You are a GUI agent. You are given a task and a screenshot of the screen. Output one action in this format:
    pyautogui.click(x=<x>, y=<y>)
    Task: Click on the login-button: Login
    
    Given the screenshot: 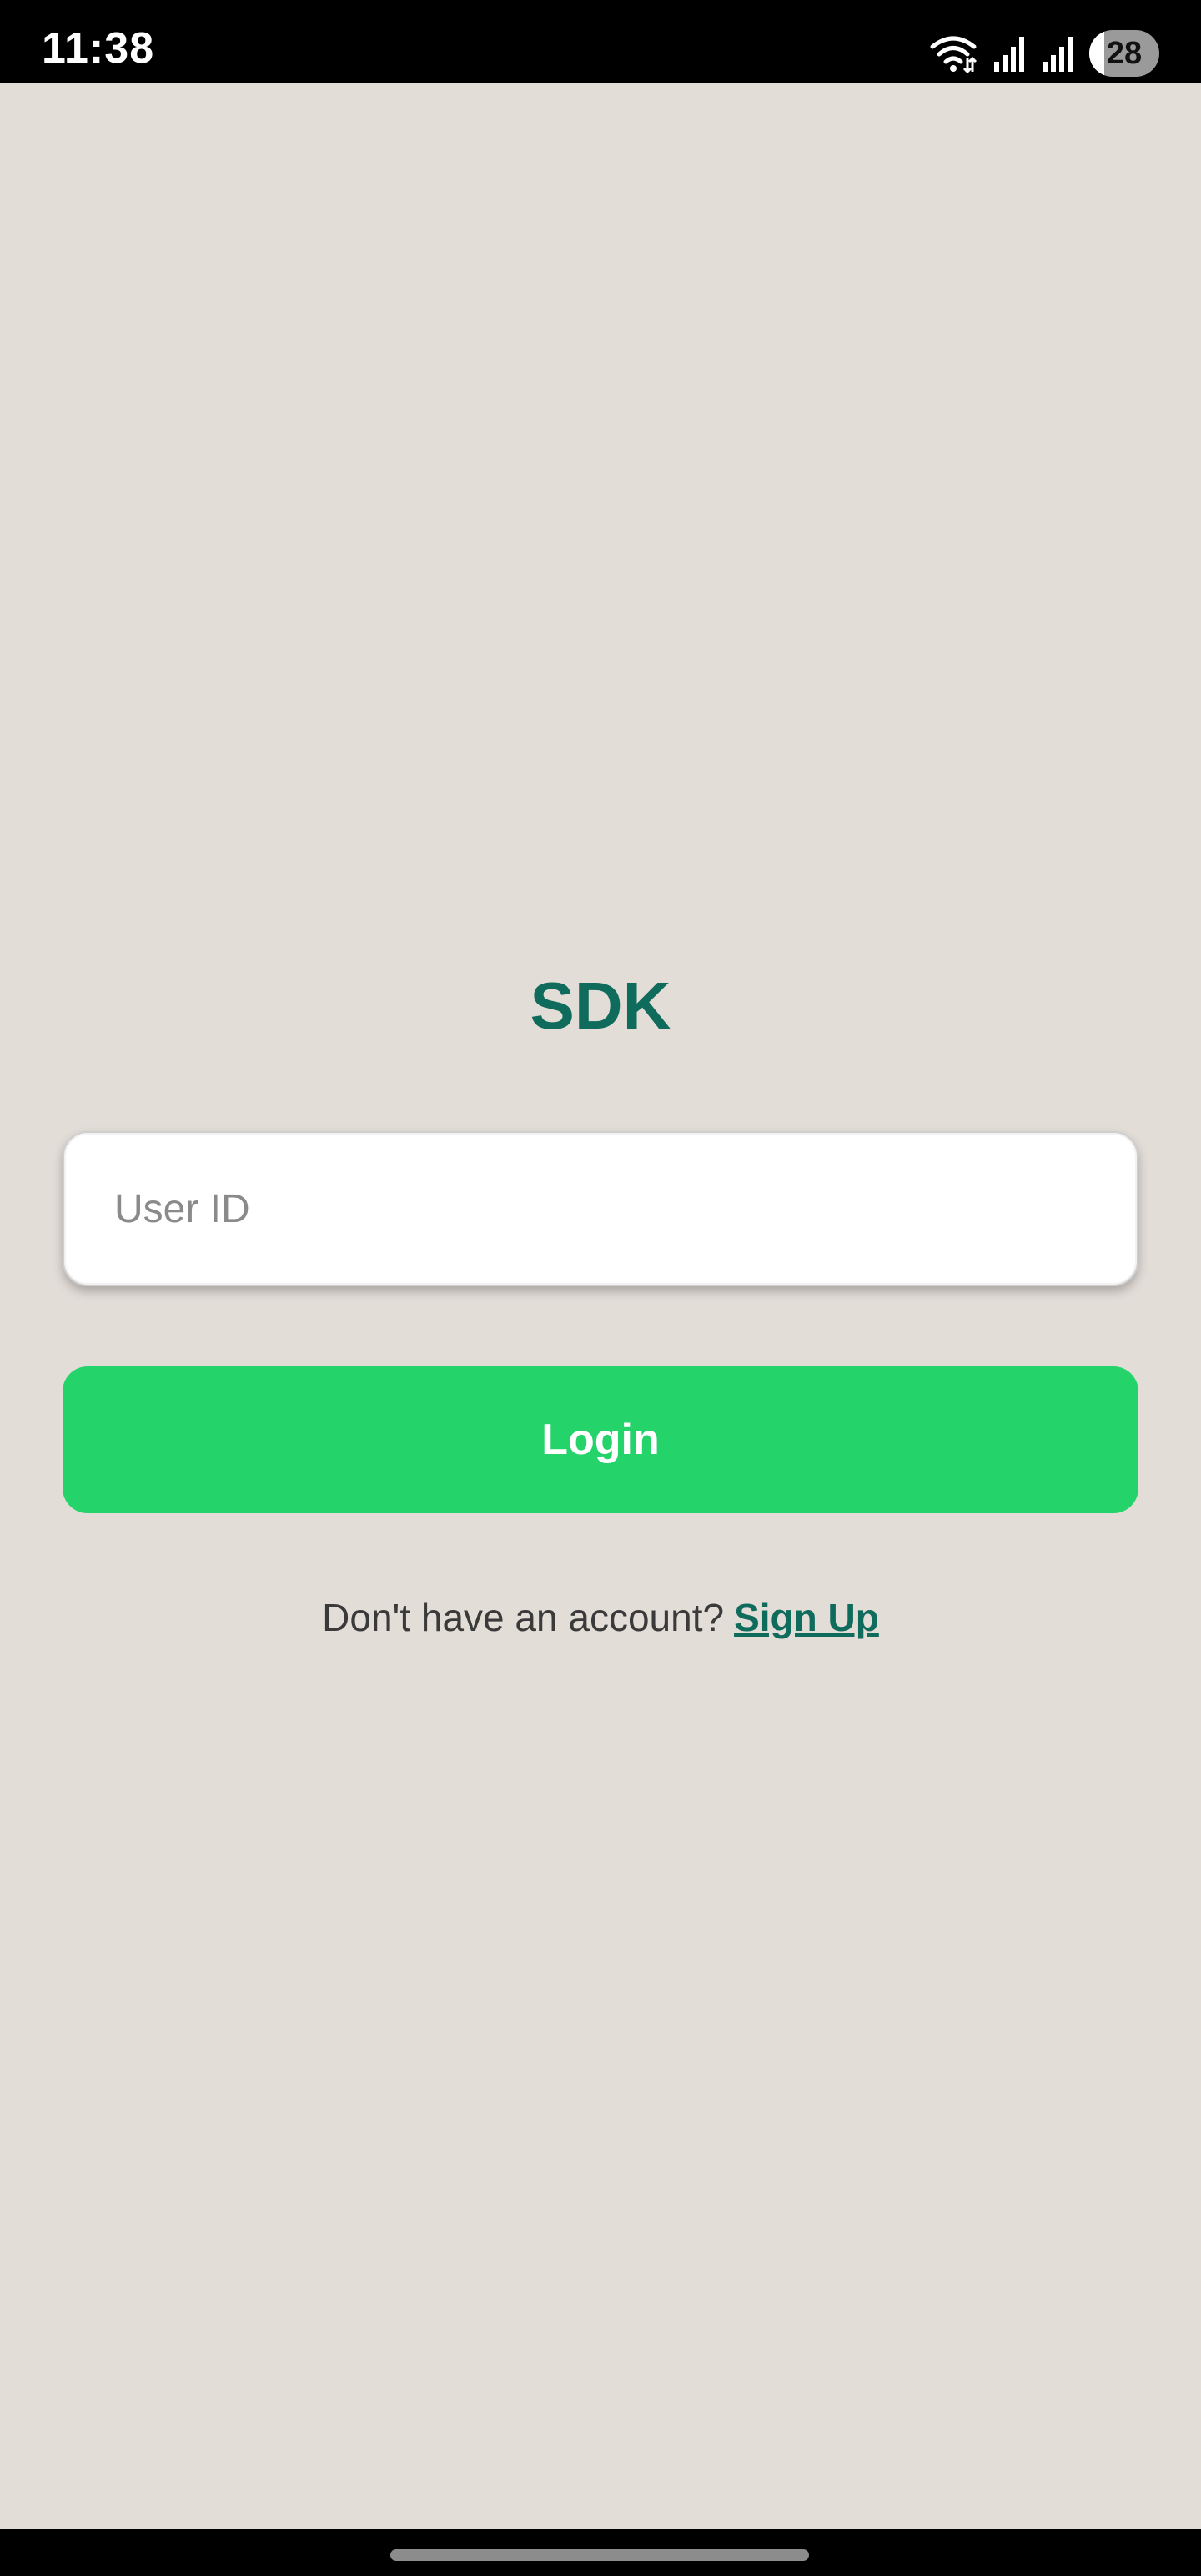 What is the action you would take?
    pyautogui.click(x=601, y=1439)
    